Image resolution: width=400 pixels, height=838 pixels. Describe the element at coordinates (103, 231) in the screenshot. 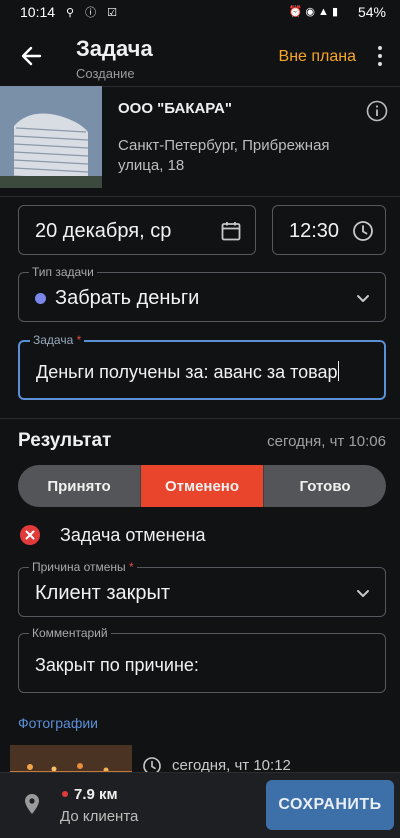

I see `date-value: 20 декабря, ср` at that location.